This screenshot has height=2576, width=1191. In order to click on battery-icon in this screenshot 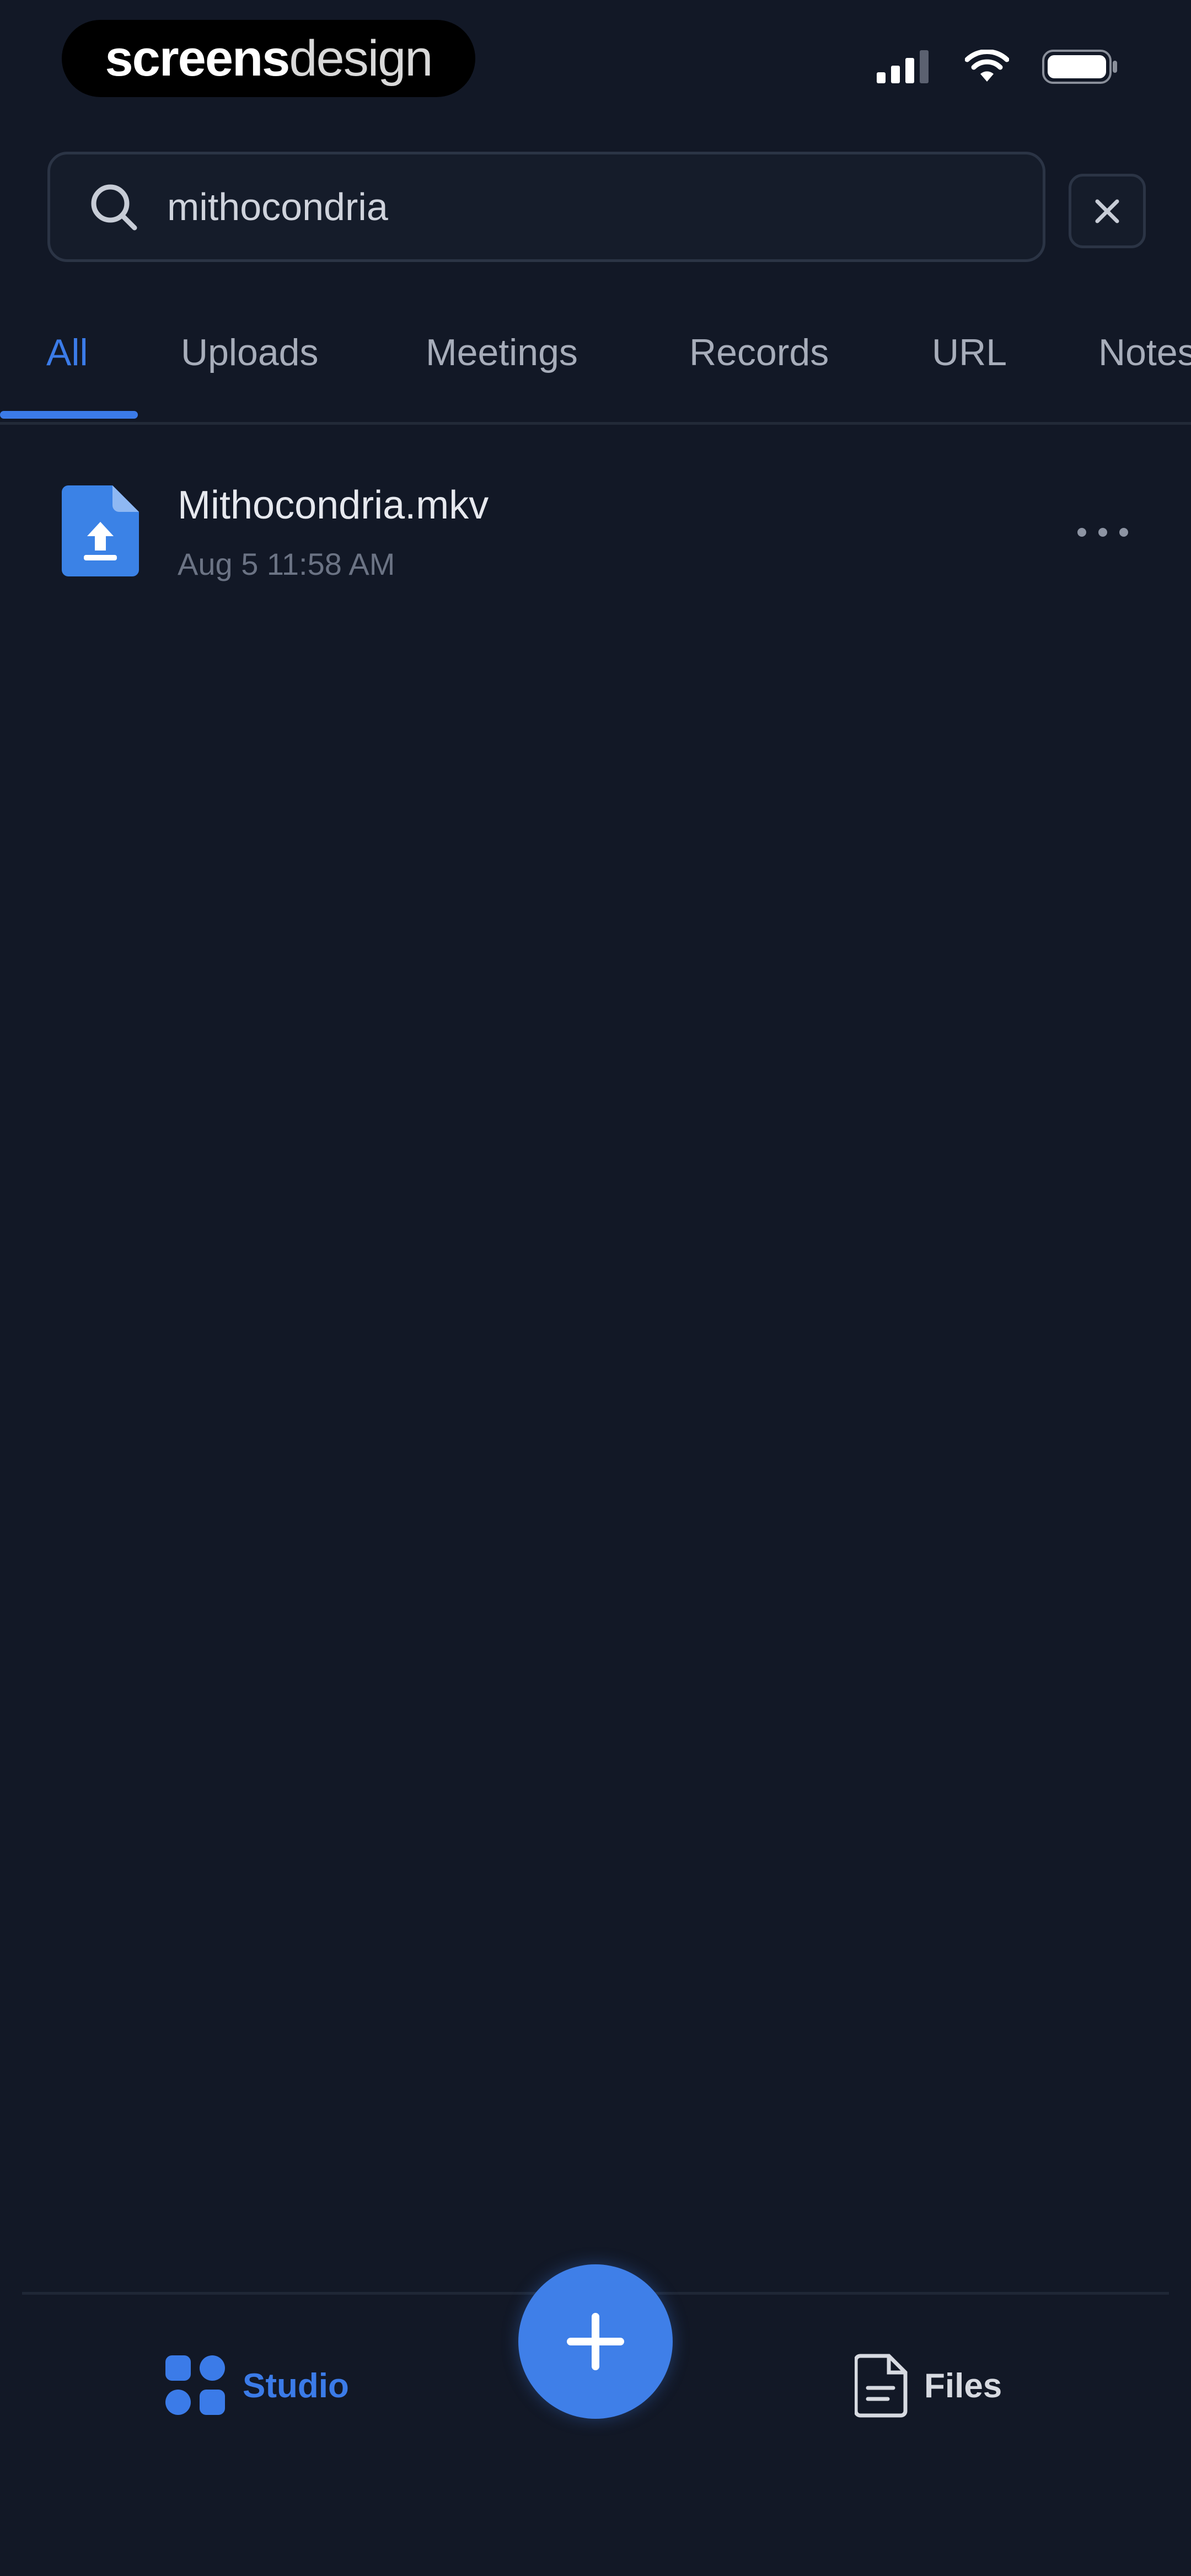, I will do `click(1079, 67)`.